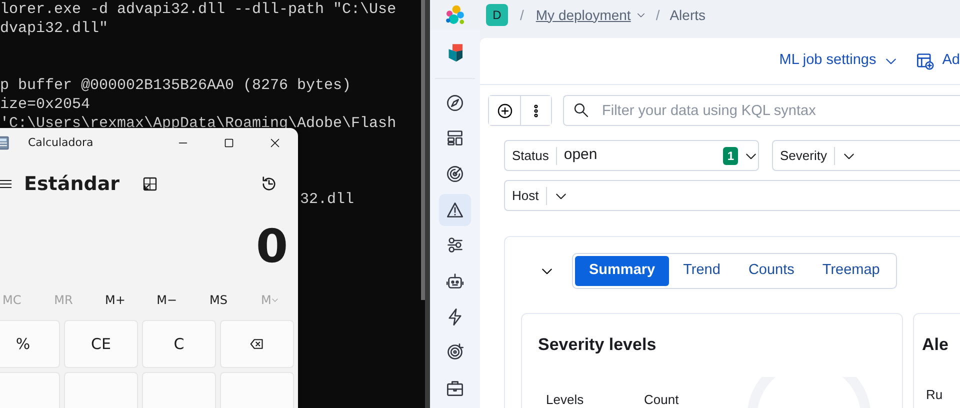  I want to click on warning-icon, so click(455, 209).